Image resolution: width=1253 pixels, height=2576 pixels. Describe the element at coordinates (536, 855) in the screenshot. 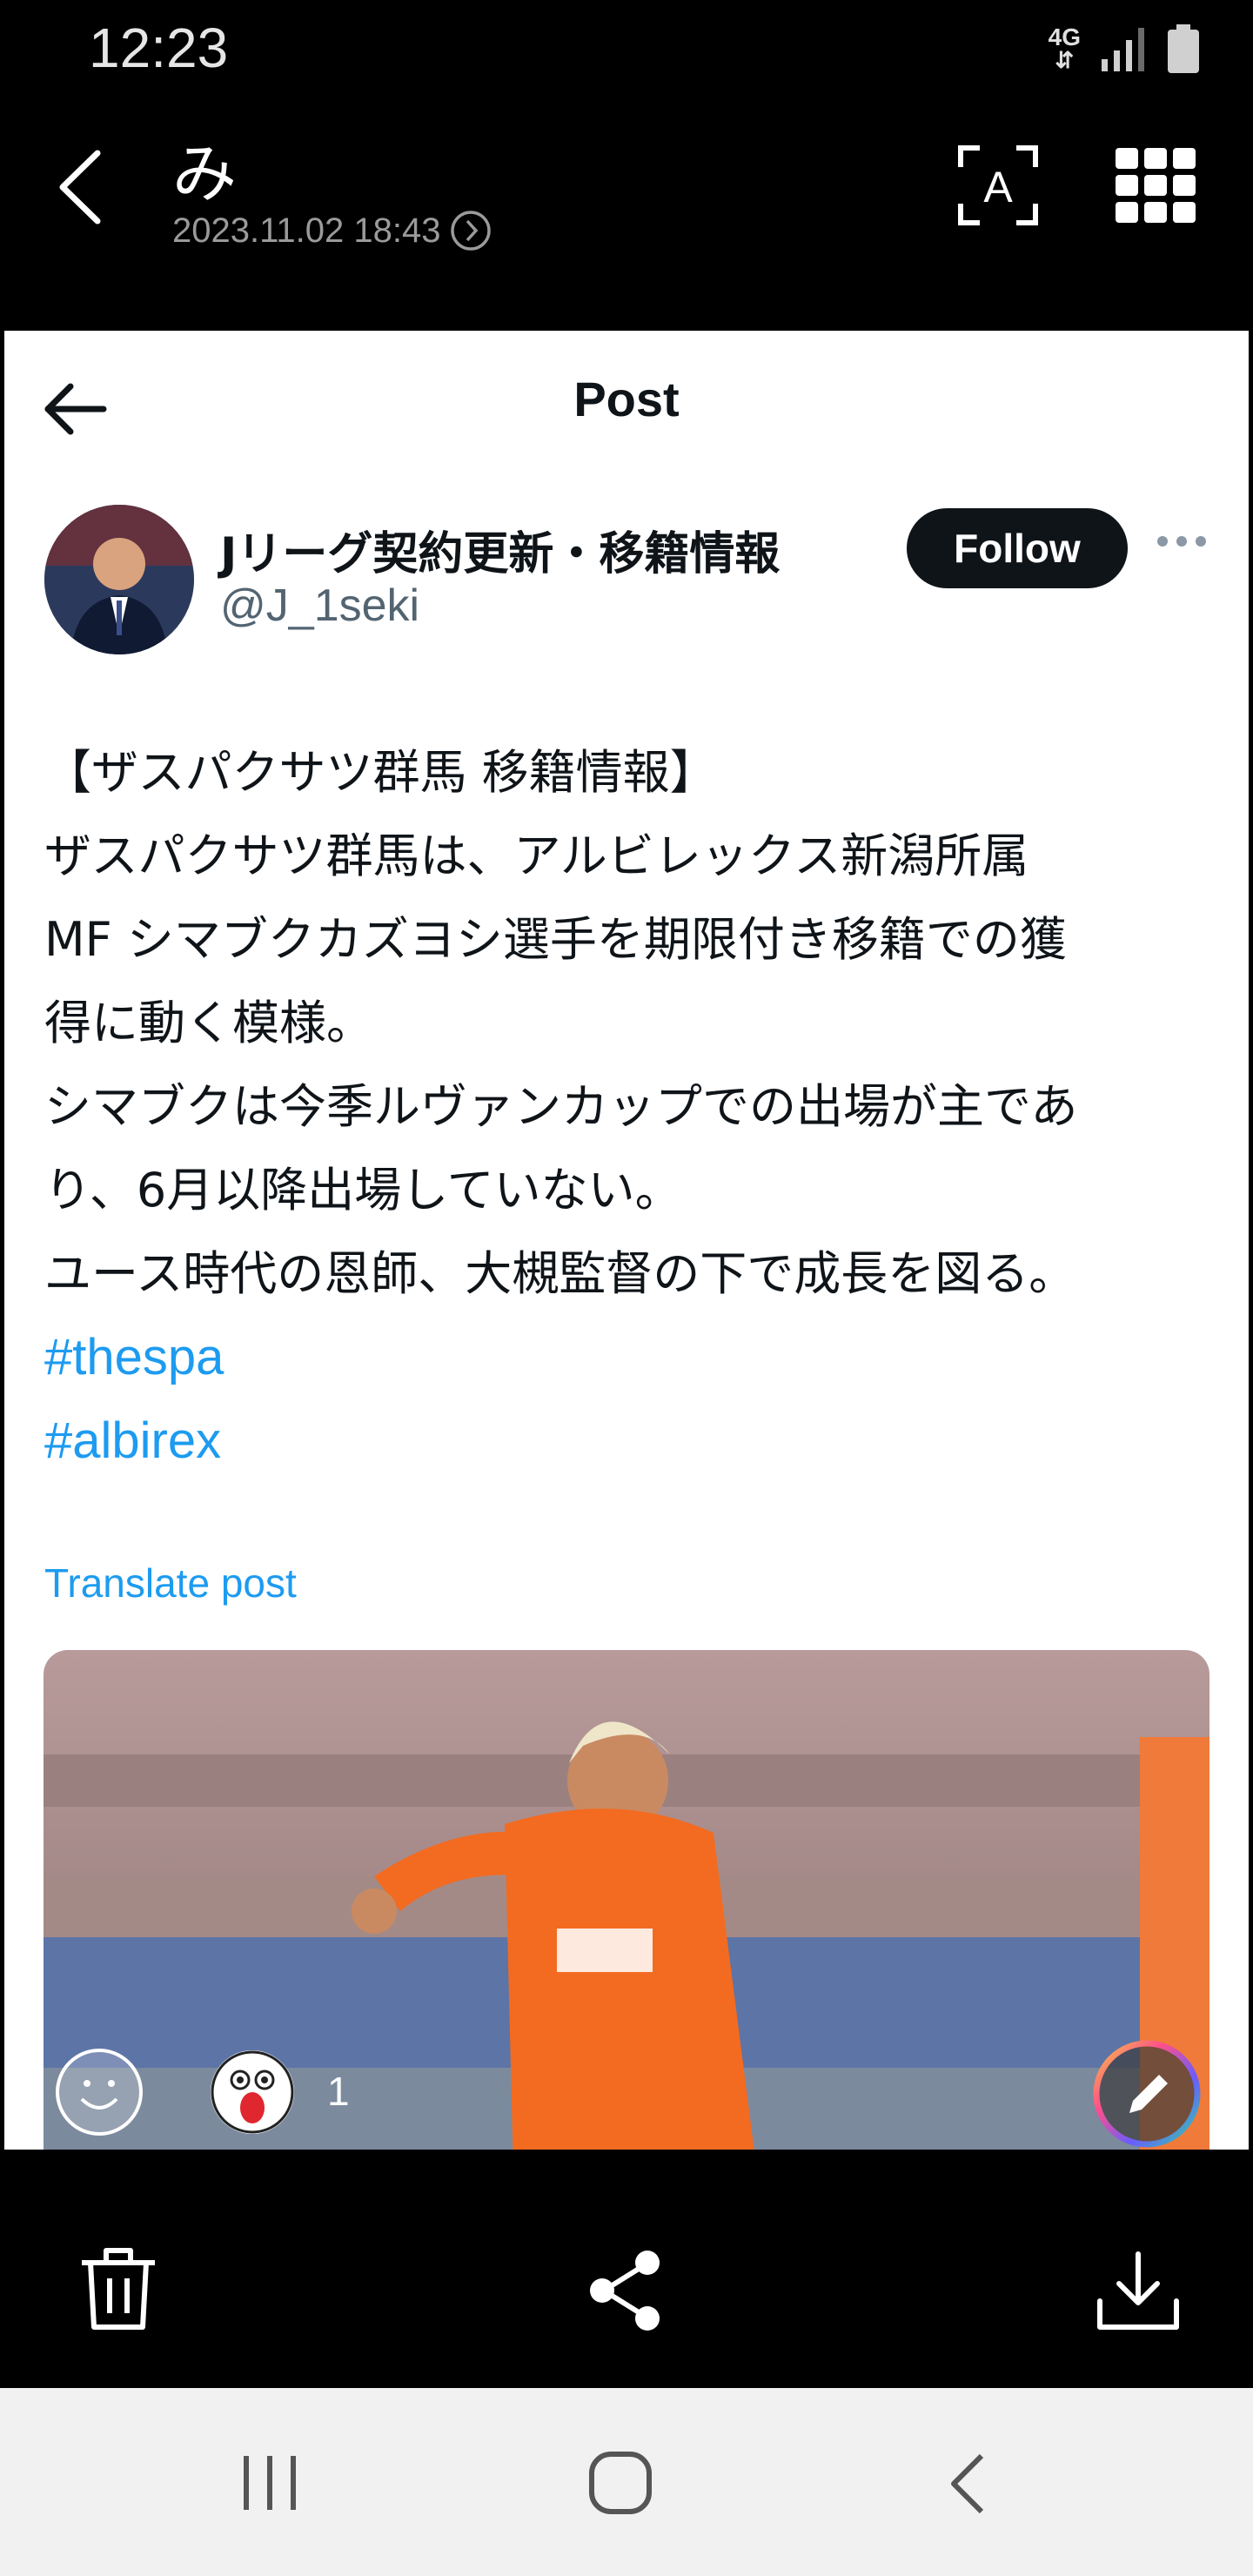

I see `post-line: ザスパクサツ群馬は、アルビレックス新潟所属` at that location.